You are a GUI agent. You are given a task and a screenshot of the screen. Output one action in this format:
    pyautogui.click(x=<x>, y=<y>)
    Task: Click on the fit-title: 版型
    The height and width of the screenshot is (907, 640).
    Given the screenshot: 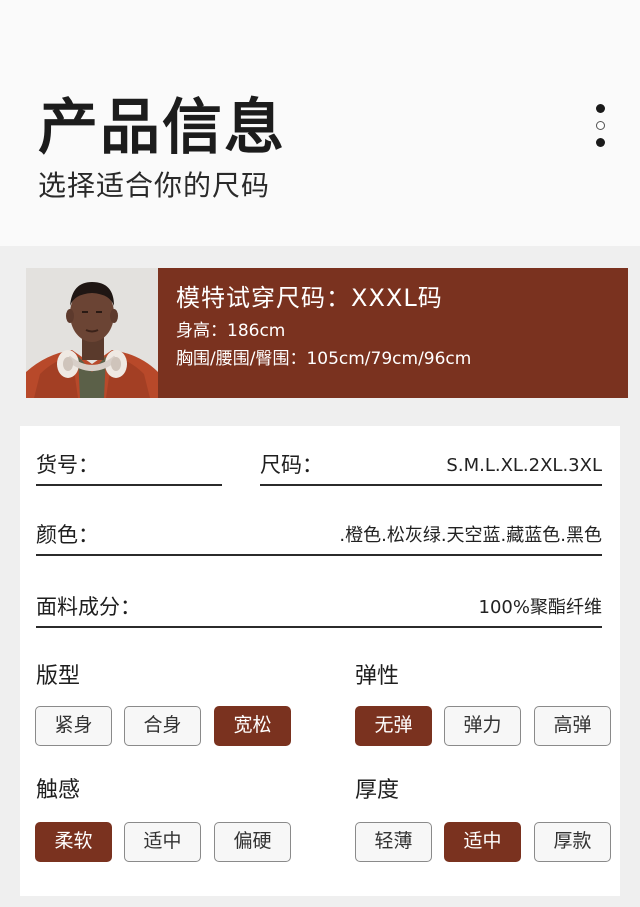 What is the action you would take?
    pyautogui.click(x=58, y=676)
    